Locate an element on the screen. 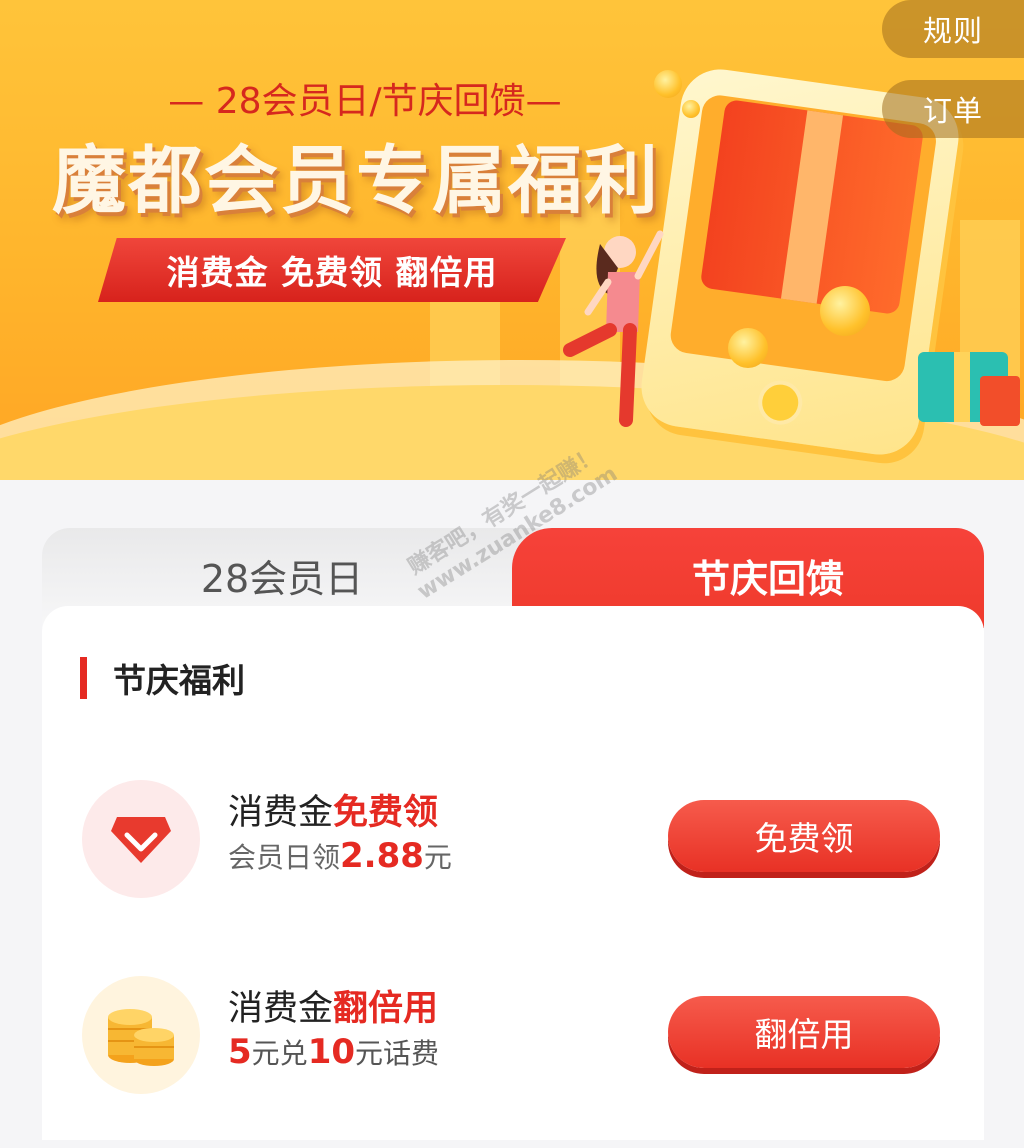 Image resolution: width=1024 pixels, height=1148 pixels. item-title: 消费金翻倍用 is located at coordinates (333, 1009).